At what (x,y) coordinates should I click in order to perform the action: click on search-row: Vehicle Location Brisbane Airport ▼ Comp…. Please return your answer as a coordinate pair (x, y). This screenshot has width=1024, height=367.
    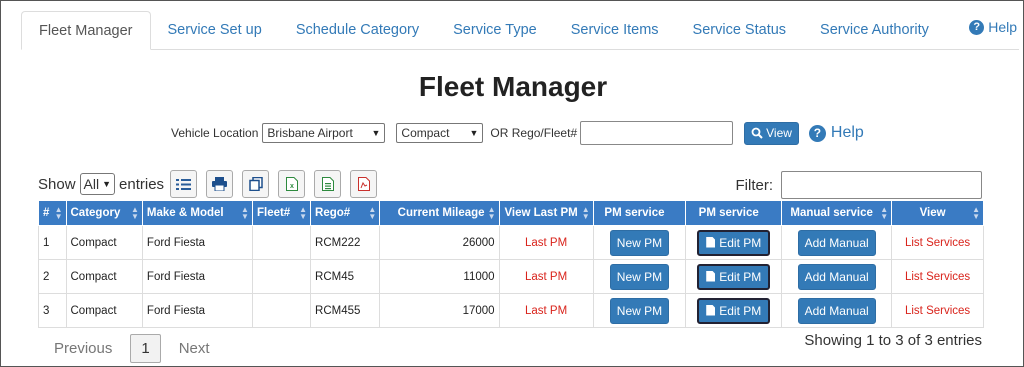
    Looking at the image, I should click on (517, 133).